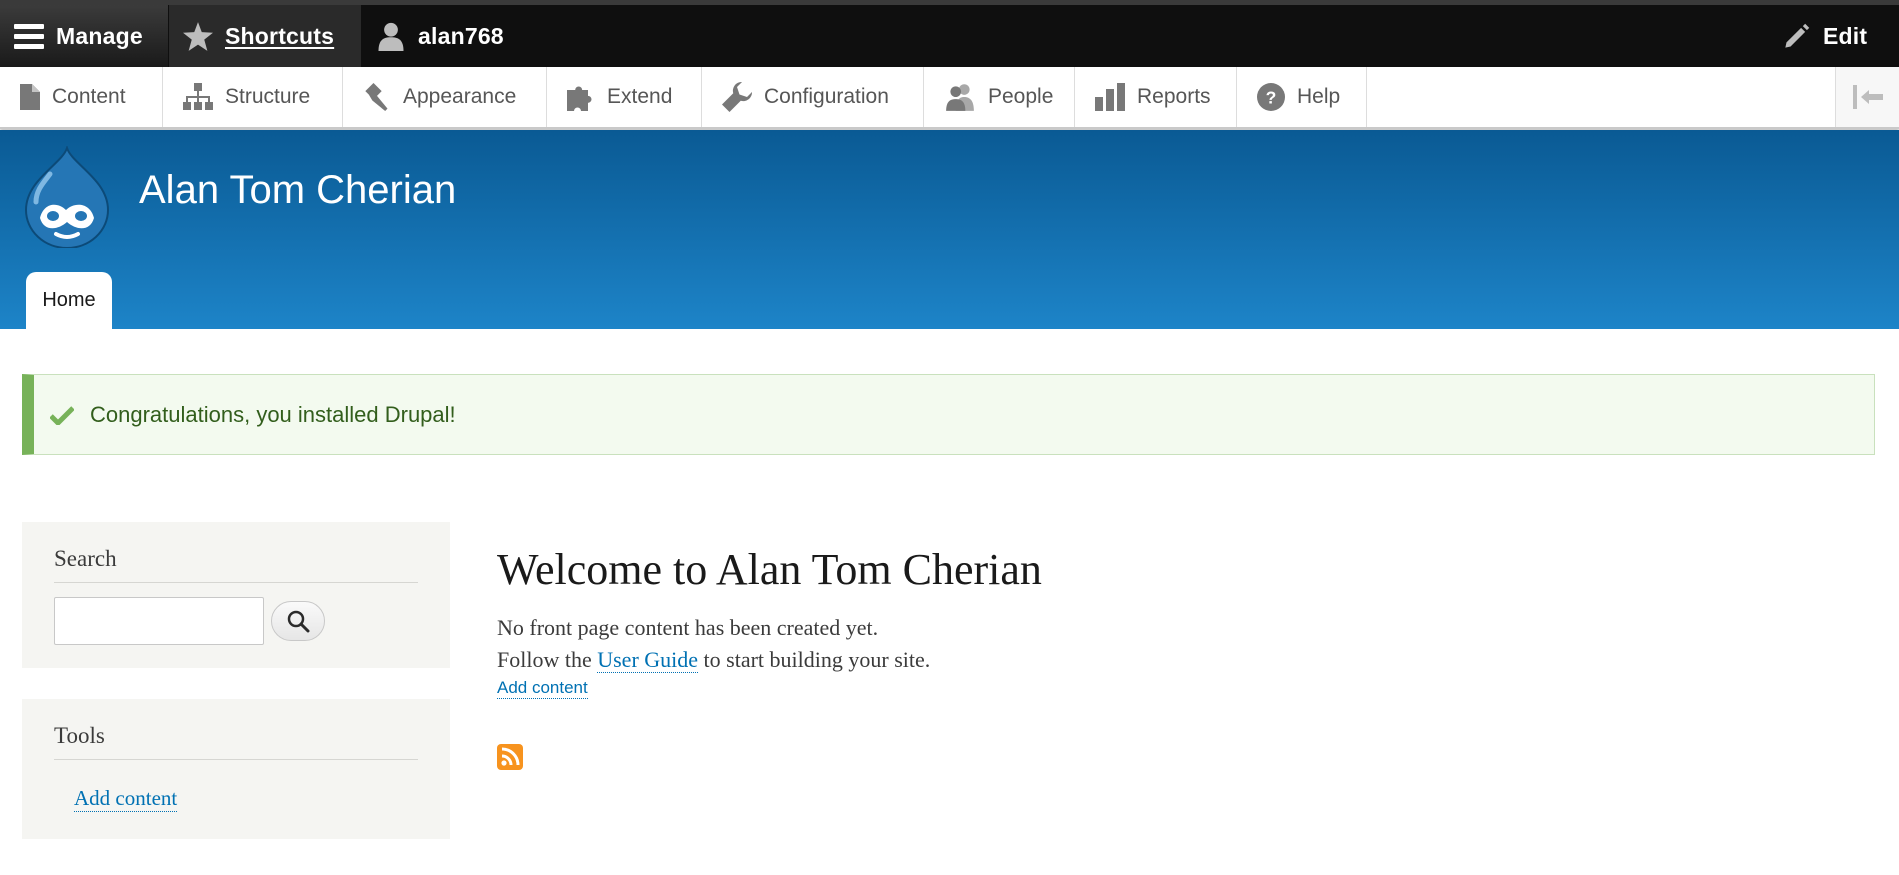 The height and width of the screenshot is (875, 1899). Describe the element at coordinates (737, 97) in the screenshot. I see `wrench-icon` at that location.